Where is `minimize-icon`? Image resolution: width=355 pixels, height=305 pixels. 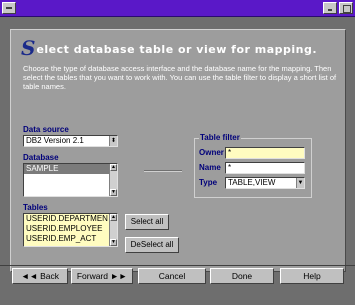
minimize-icon is located at coordinates (330, 8).